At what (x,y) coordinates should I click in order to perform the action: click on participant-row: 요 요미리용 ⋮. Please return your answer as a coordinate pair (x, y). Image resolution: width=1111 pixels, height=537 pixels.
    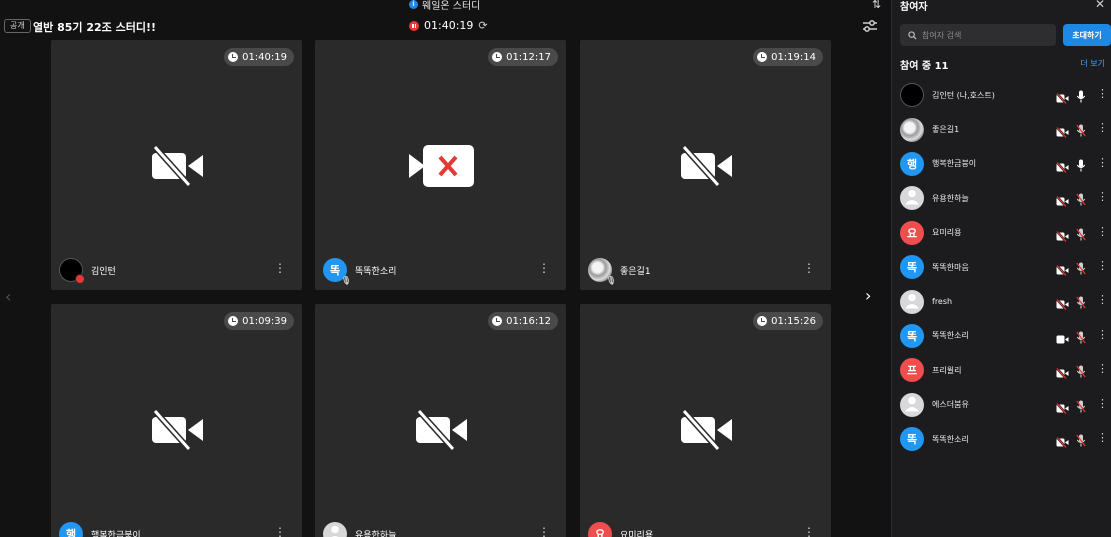
    Looking at the image, I should click on (1001, 233).